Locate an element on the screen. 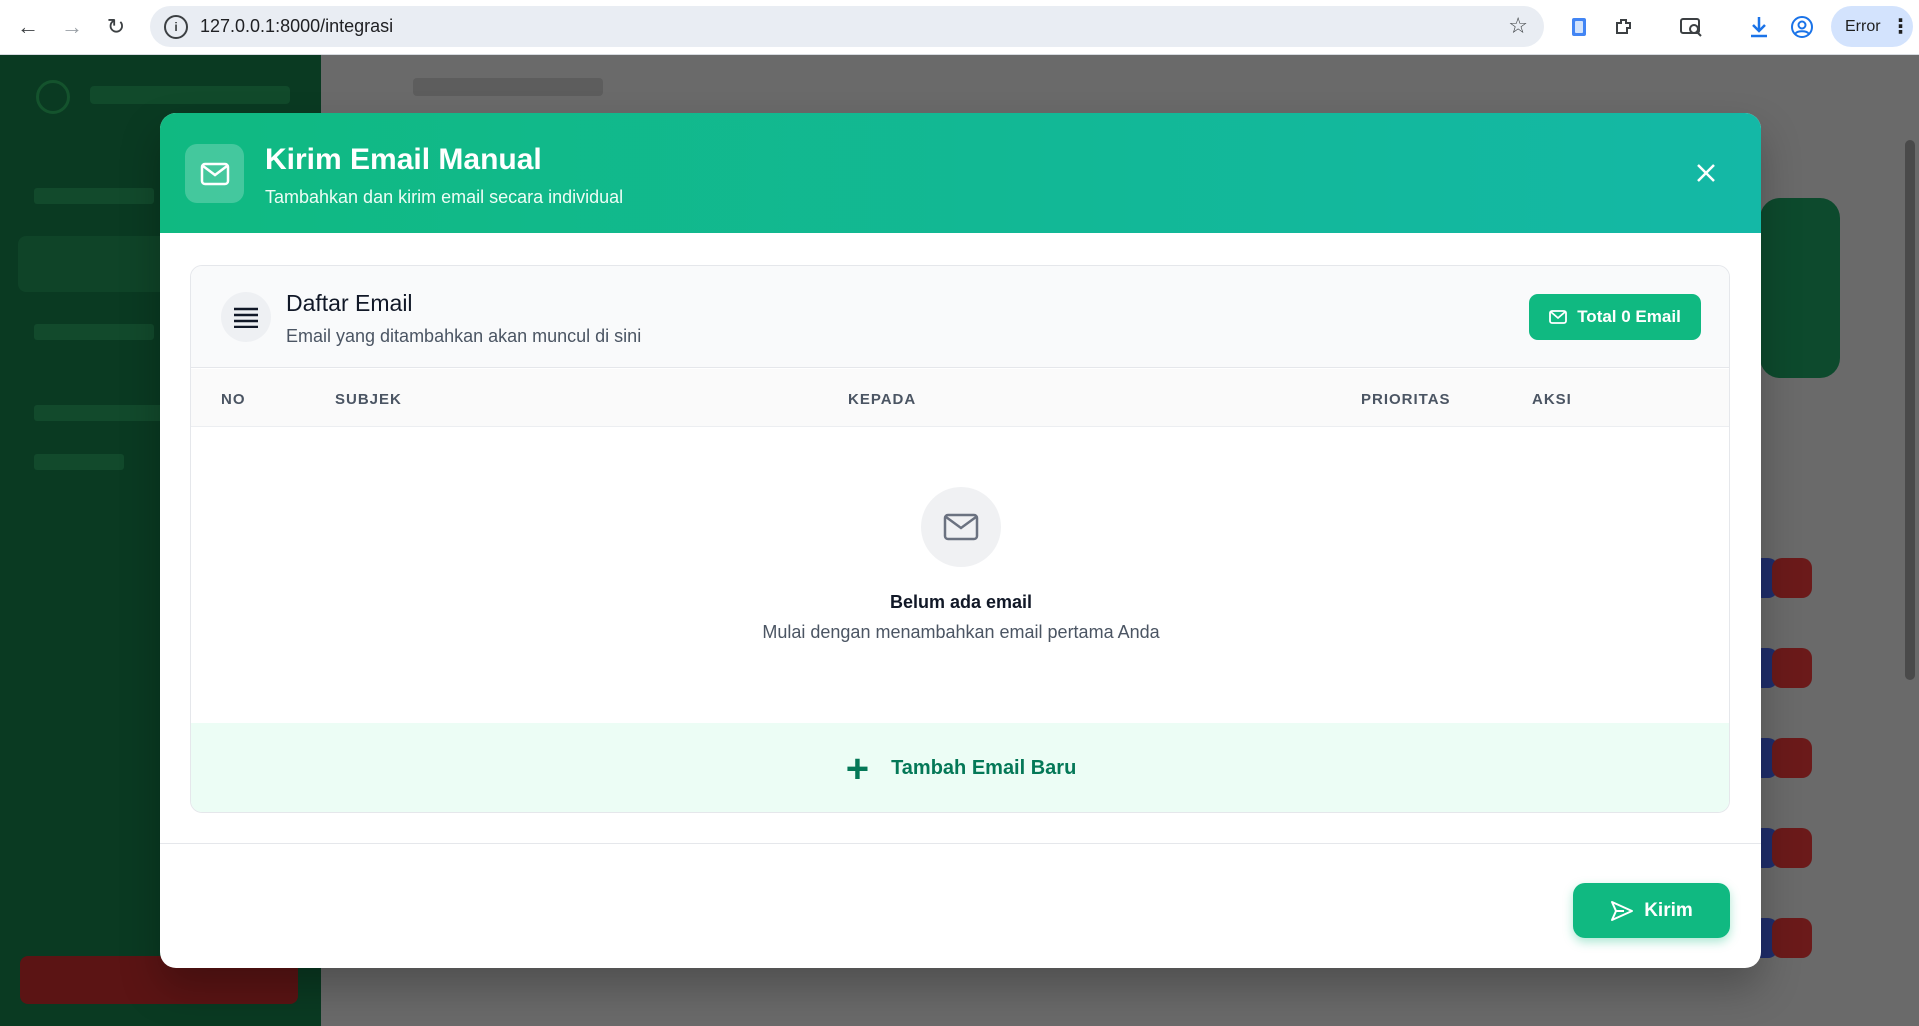 This screenshot has width=1919, height=1026. column-header-no: NO is located at coordinates (233, 399).